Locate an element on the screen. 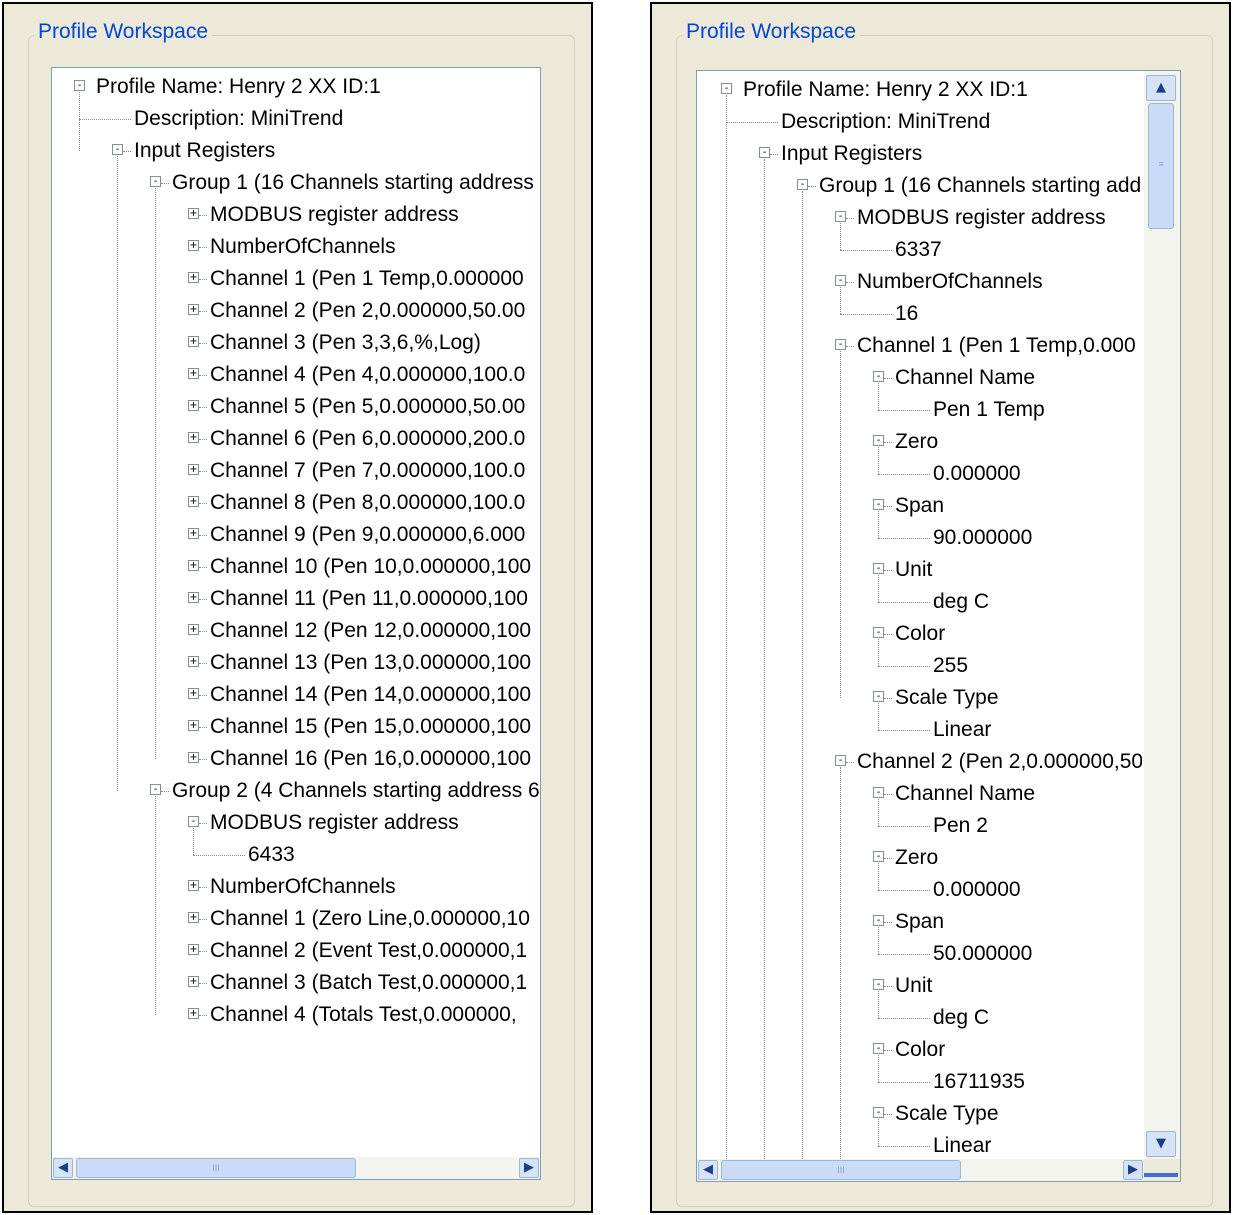 This screenshot has width=1233, height=1215. vertical-scrollbar: ▲ ≡ ▼ is located at coordinates (1162, 615).